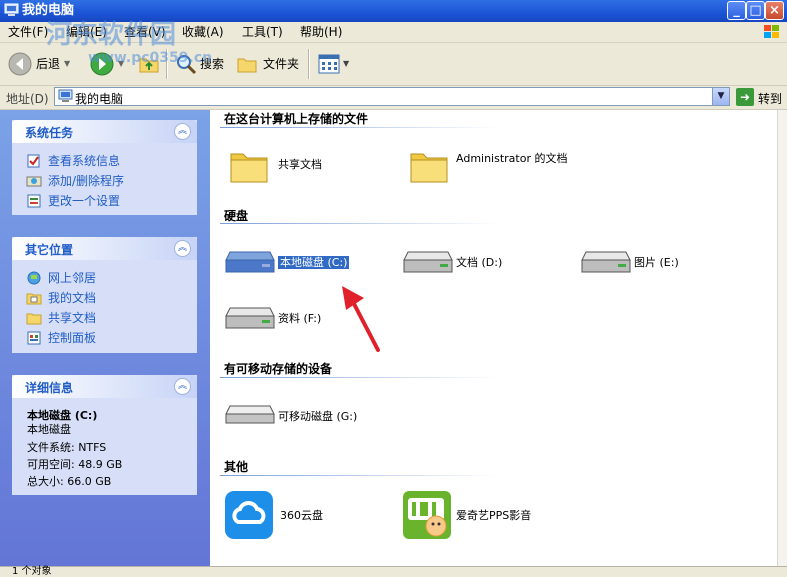 The image size is (787, 577). I want to click on my-documents-icon, so click(34, 298).